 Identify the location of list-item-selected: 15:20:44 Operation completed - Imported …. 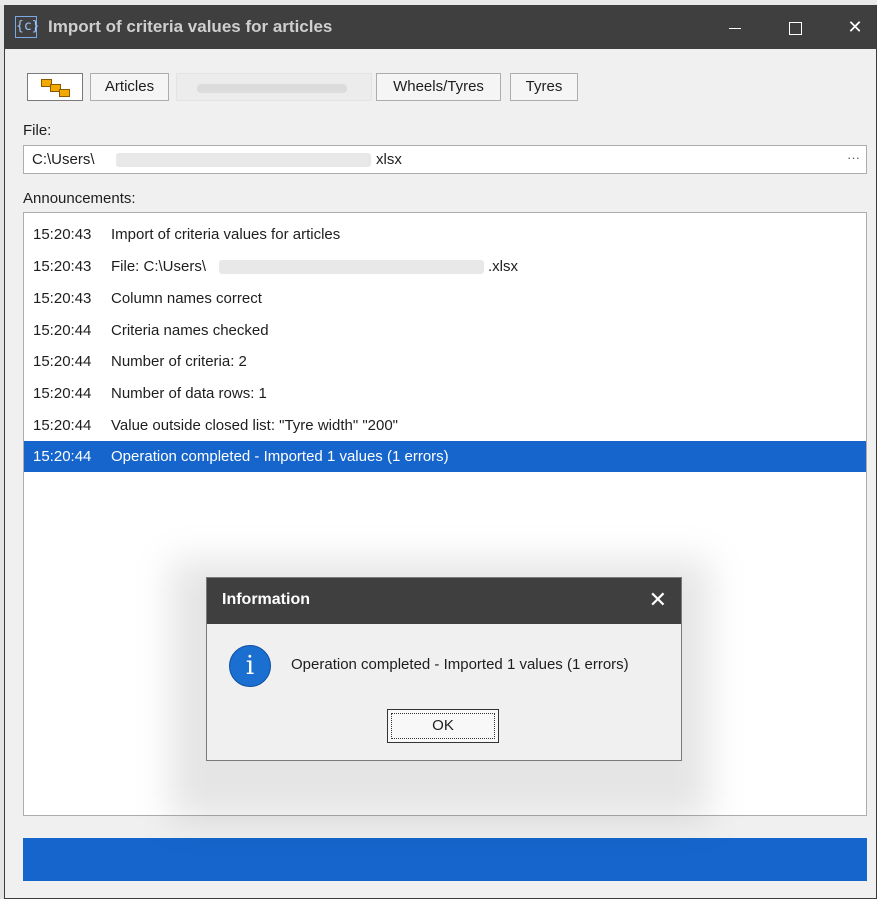
(445, 456).